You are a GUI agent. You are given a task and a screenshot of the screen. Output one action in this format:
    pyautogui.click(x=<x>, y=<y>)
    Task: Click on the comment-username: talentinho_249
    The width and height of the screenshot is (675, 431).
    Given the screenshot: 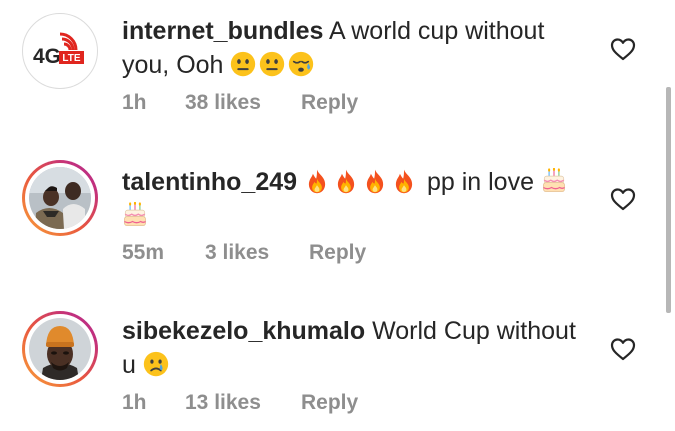 What is the action you would take?
    pyautogui.click(x=209, y=182)
    